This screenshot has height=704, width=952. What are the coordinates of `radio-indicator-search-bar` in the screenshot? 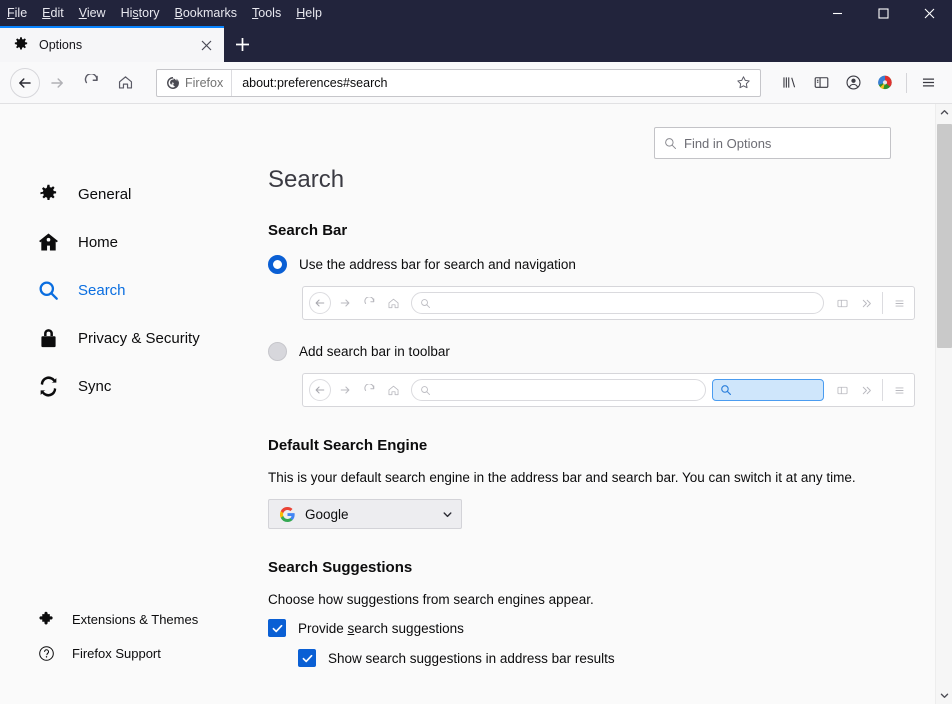 It's located at (277, 351).